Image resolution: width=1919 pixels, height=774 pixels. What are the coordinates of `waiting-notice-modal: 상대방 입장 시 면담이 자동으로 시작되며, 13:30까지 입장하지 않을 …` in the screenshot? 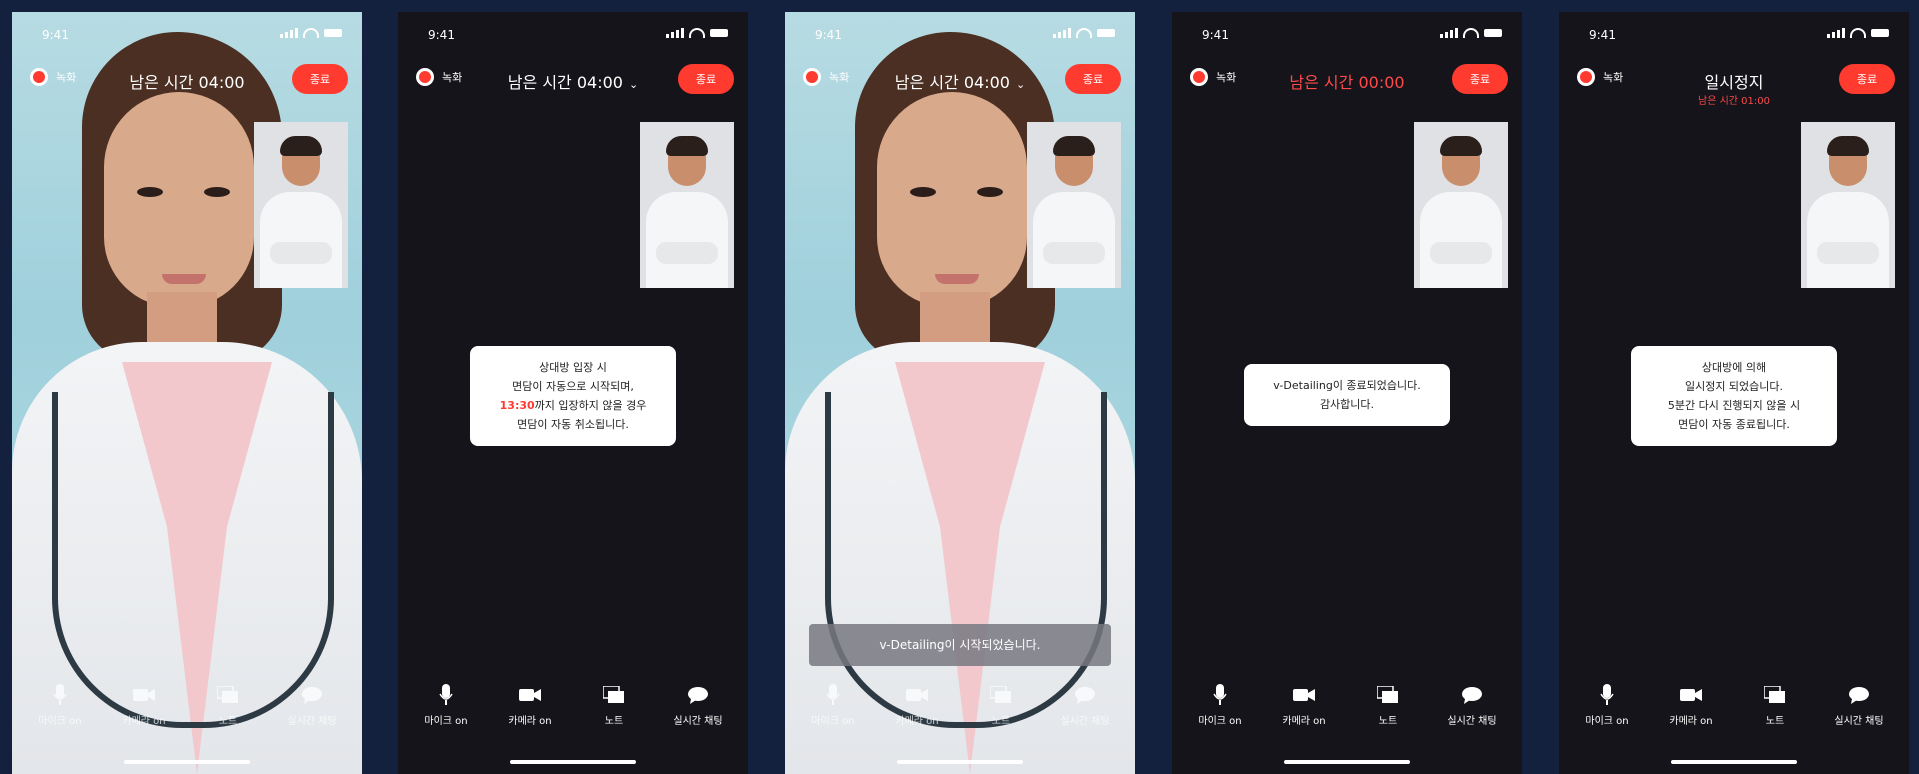 It's located at (573, 396).